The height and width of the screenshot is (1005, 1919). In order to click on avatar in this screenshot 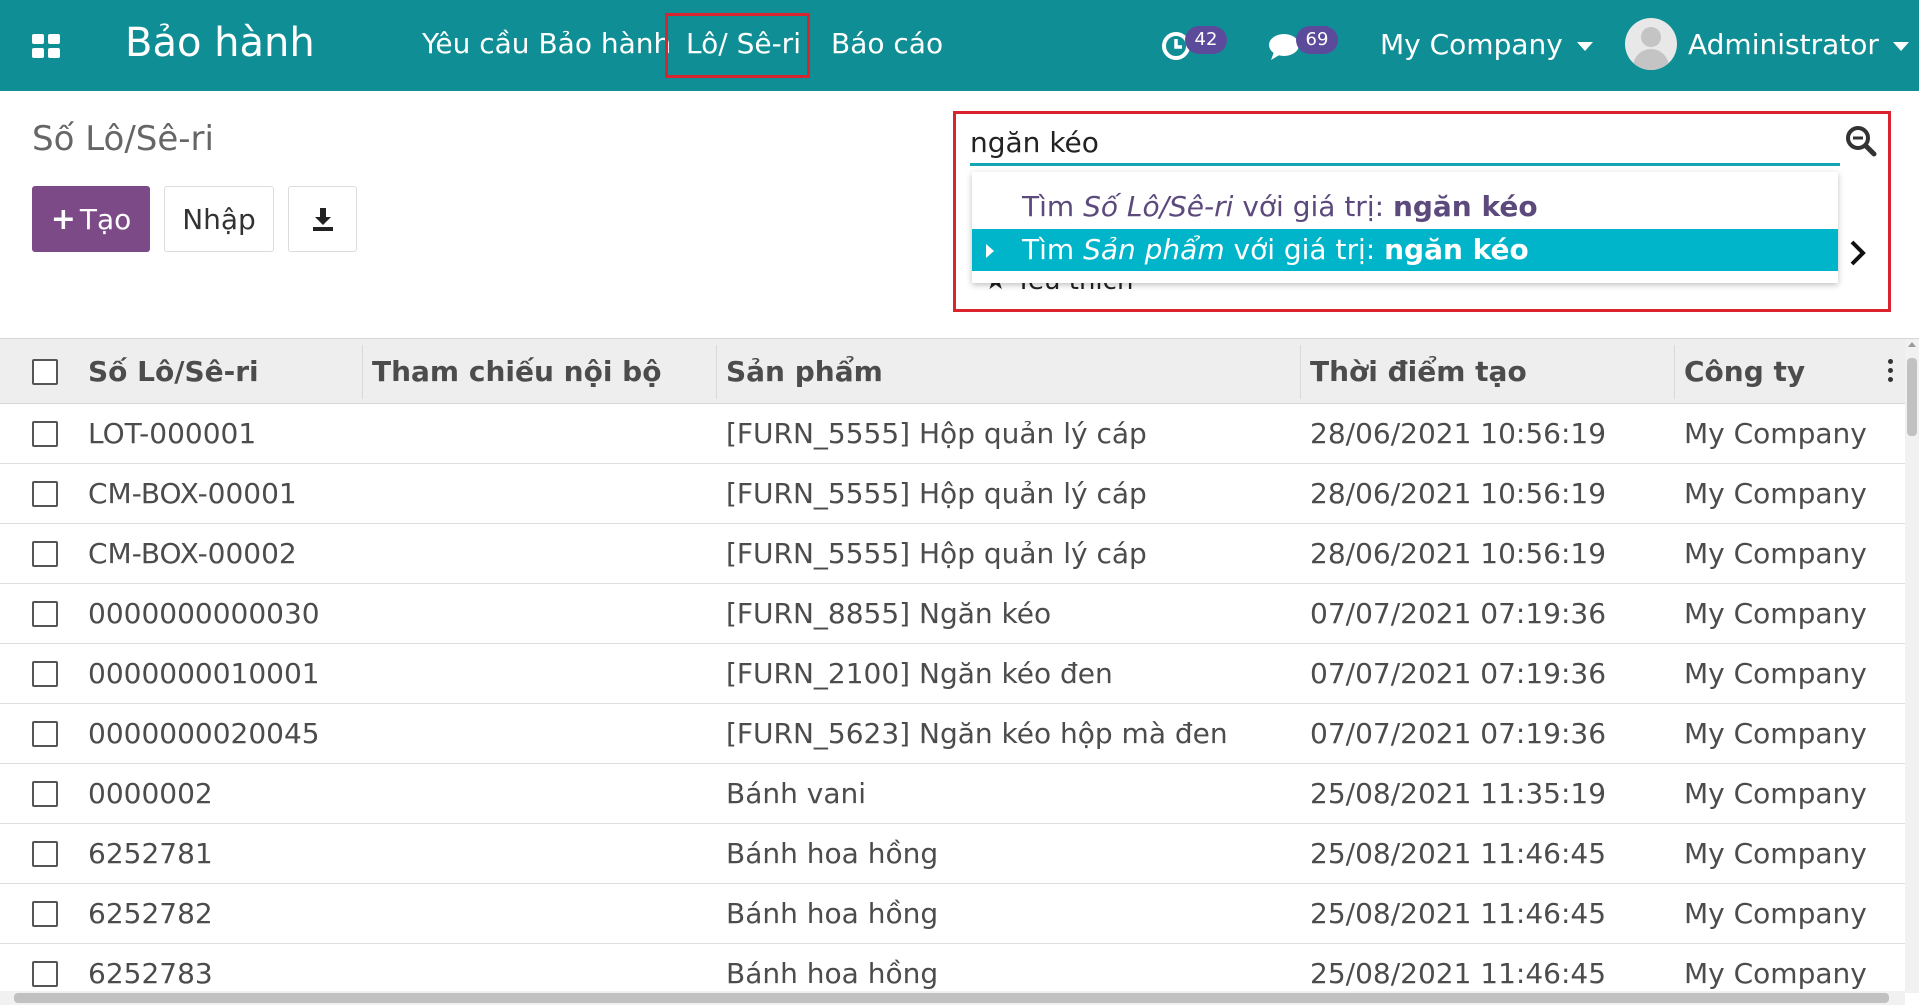, I will do `click(1651, 44)`.